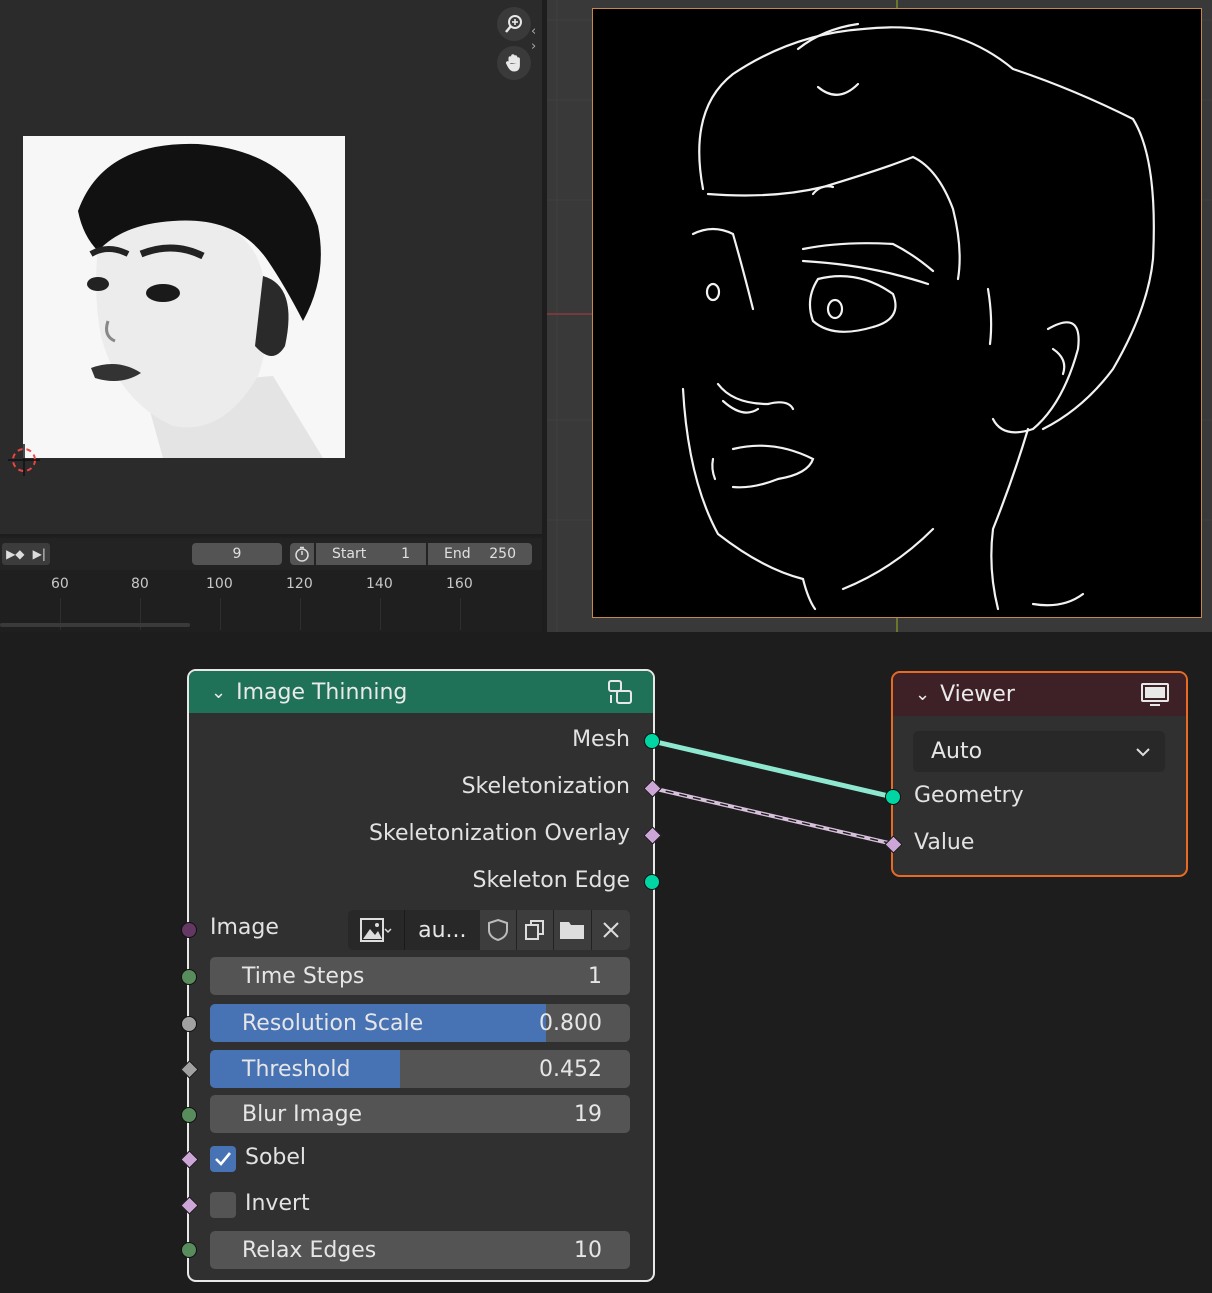 This screenshot has width=1212, height=1293. Describe the element at coordinates (944, 842) in the screenshot. I see `value-input-label: Value` at that location.